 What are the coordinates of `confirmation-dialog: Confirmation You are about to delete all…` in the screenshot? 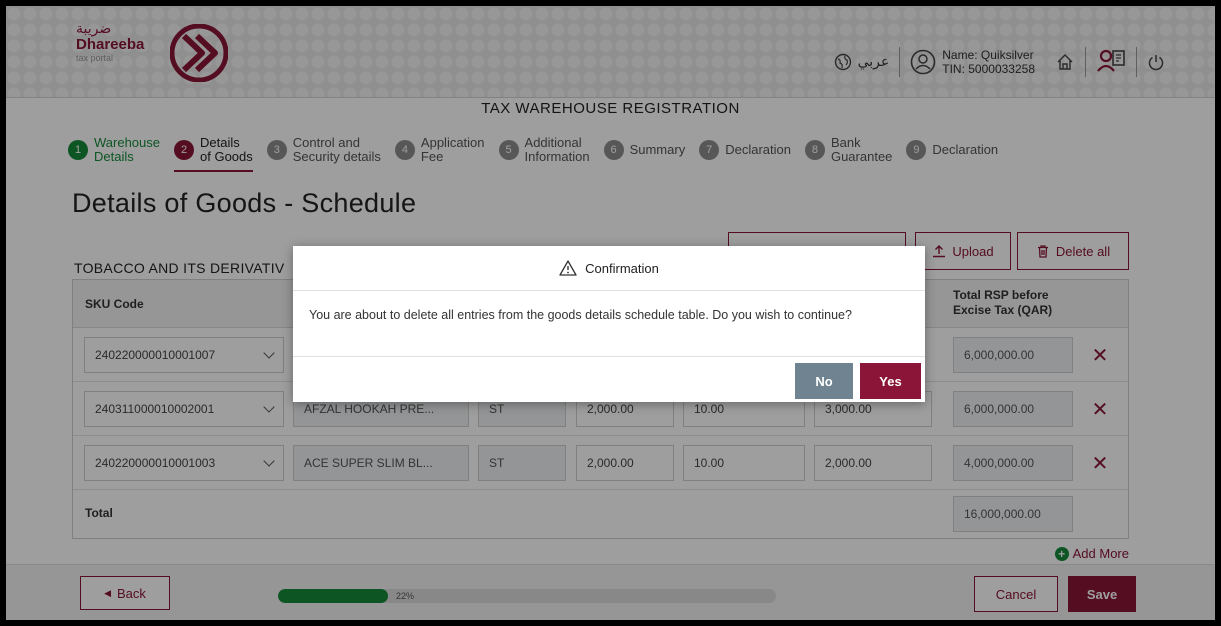 It's located at (609, 324).